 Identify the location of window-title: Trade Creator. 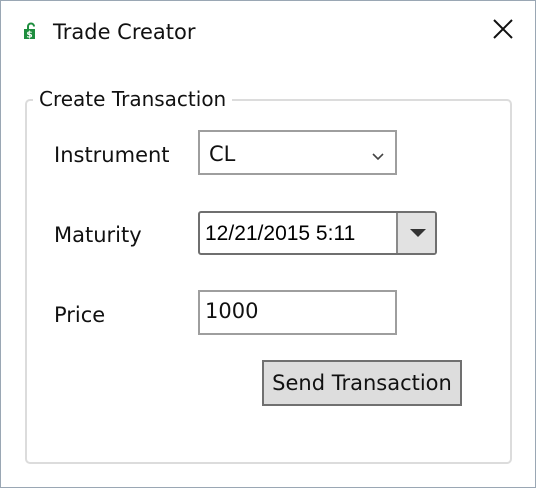
(124, 32).